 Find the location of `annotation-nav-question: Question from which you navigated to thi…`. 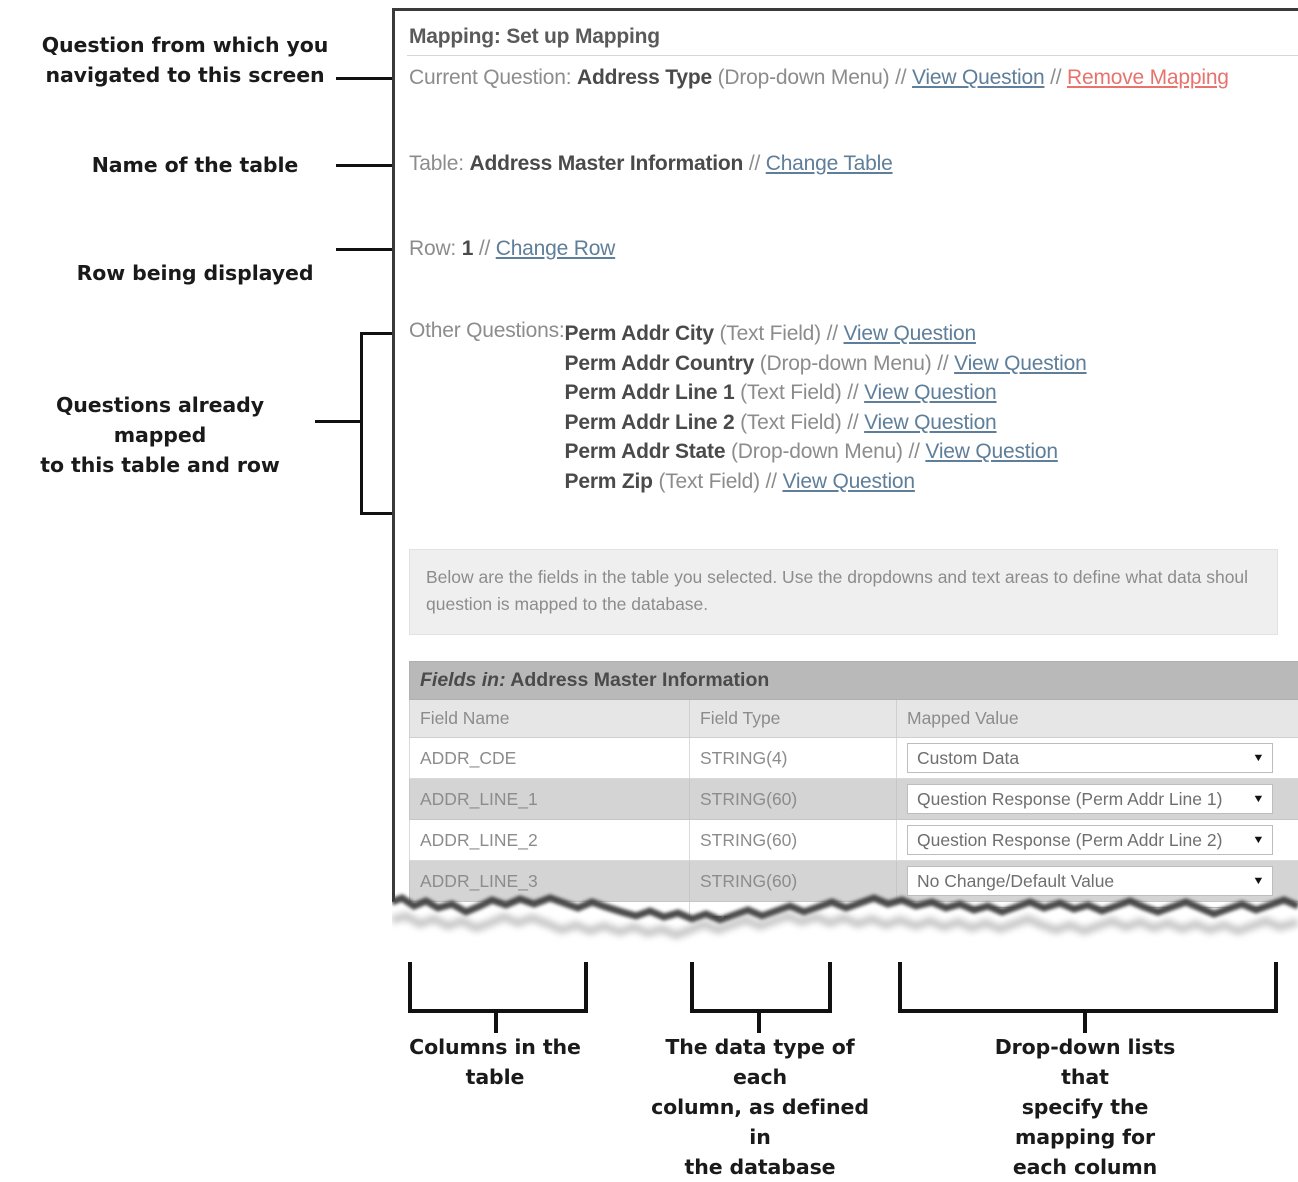

annotation-nav-question: Question from which you navigated to thi… is located at coordinates (185, 60).